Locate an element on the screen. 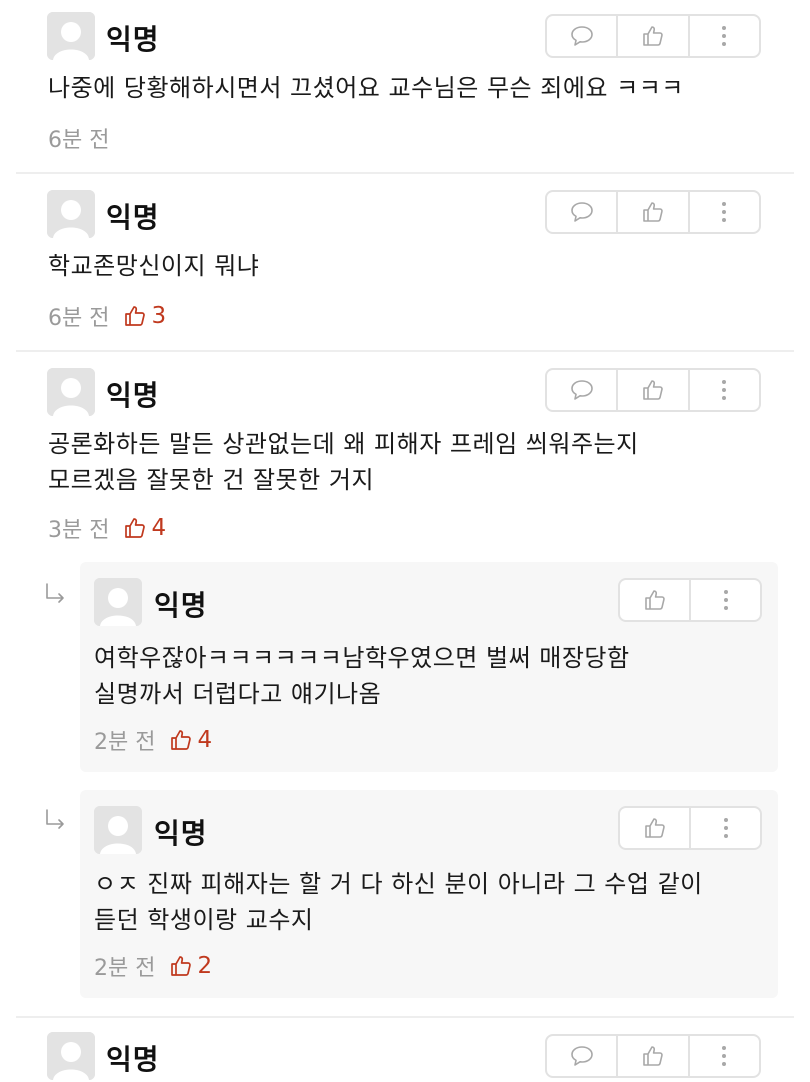  comment-text: 나중에 당황해하시면서 끄셨어요 교수님은 무슨 죄에요 ㅋㅋㅋ is located at coordinates (366, 88).